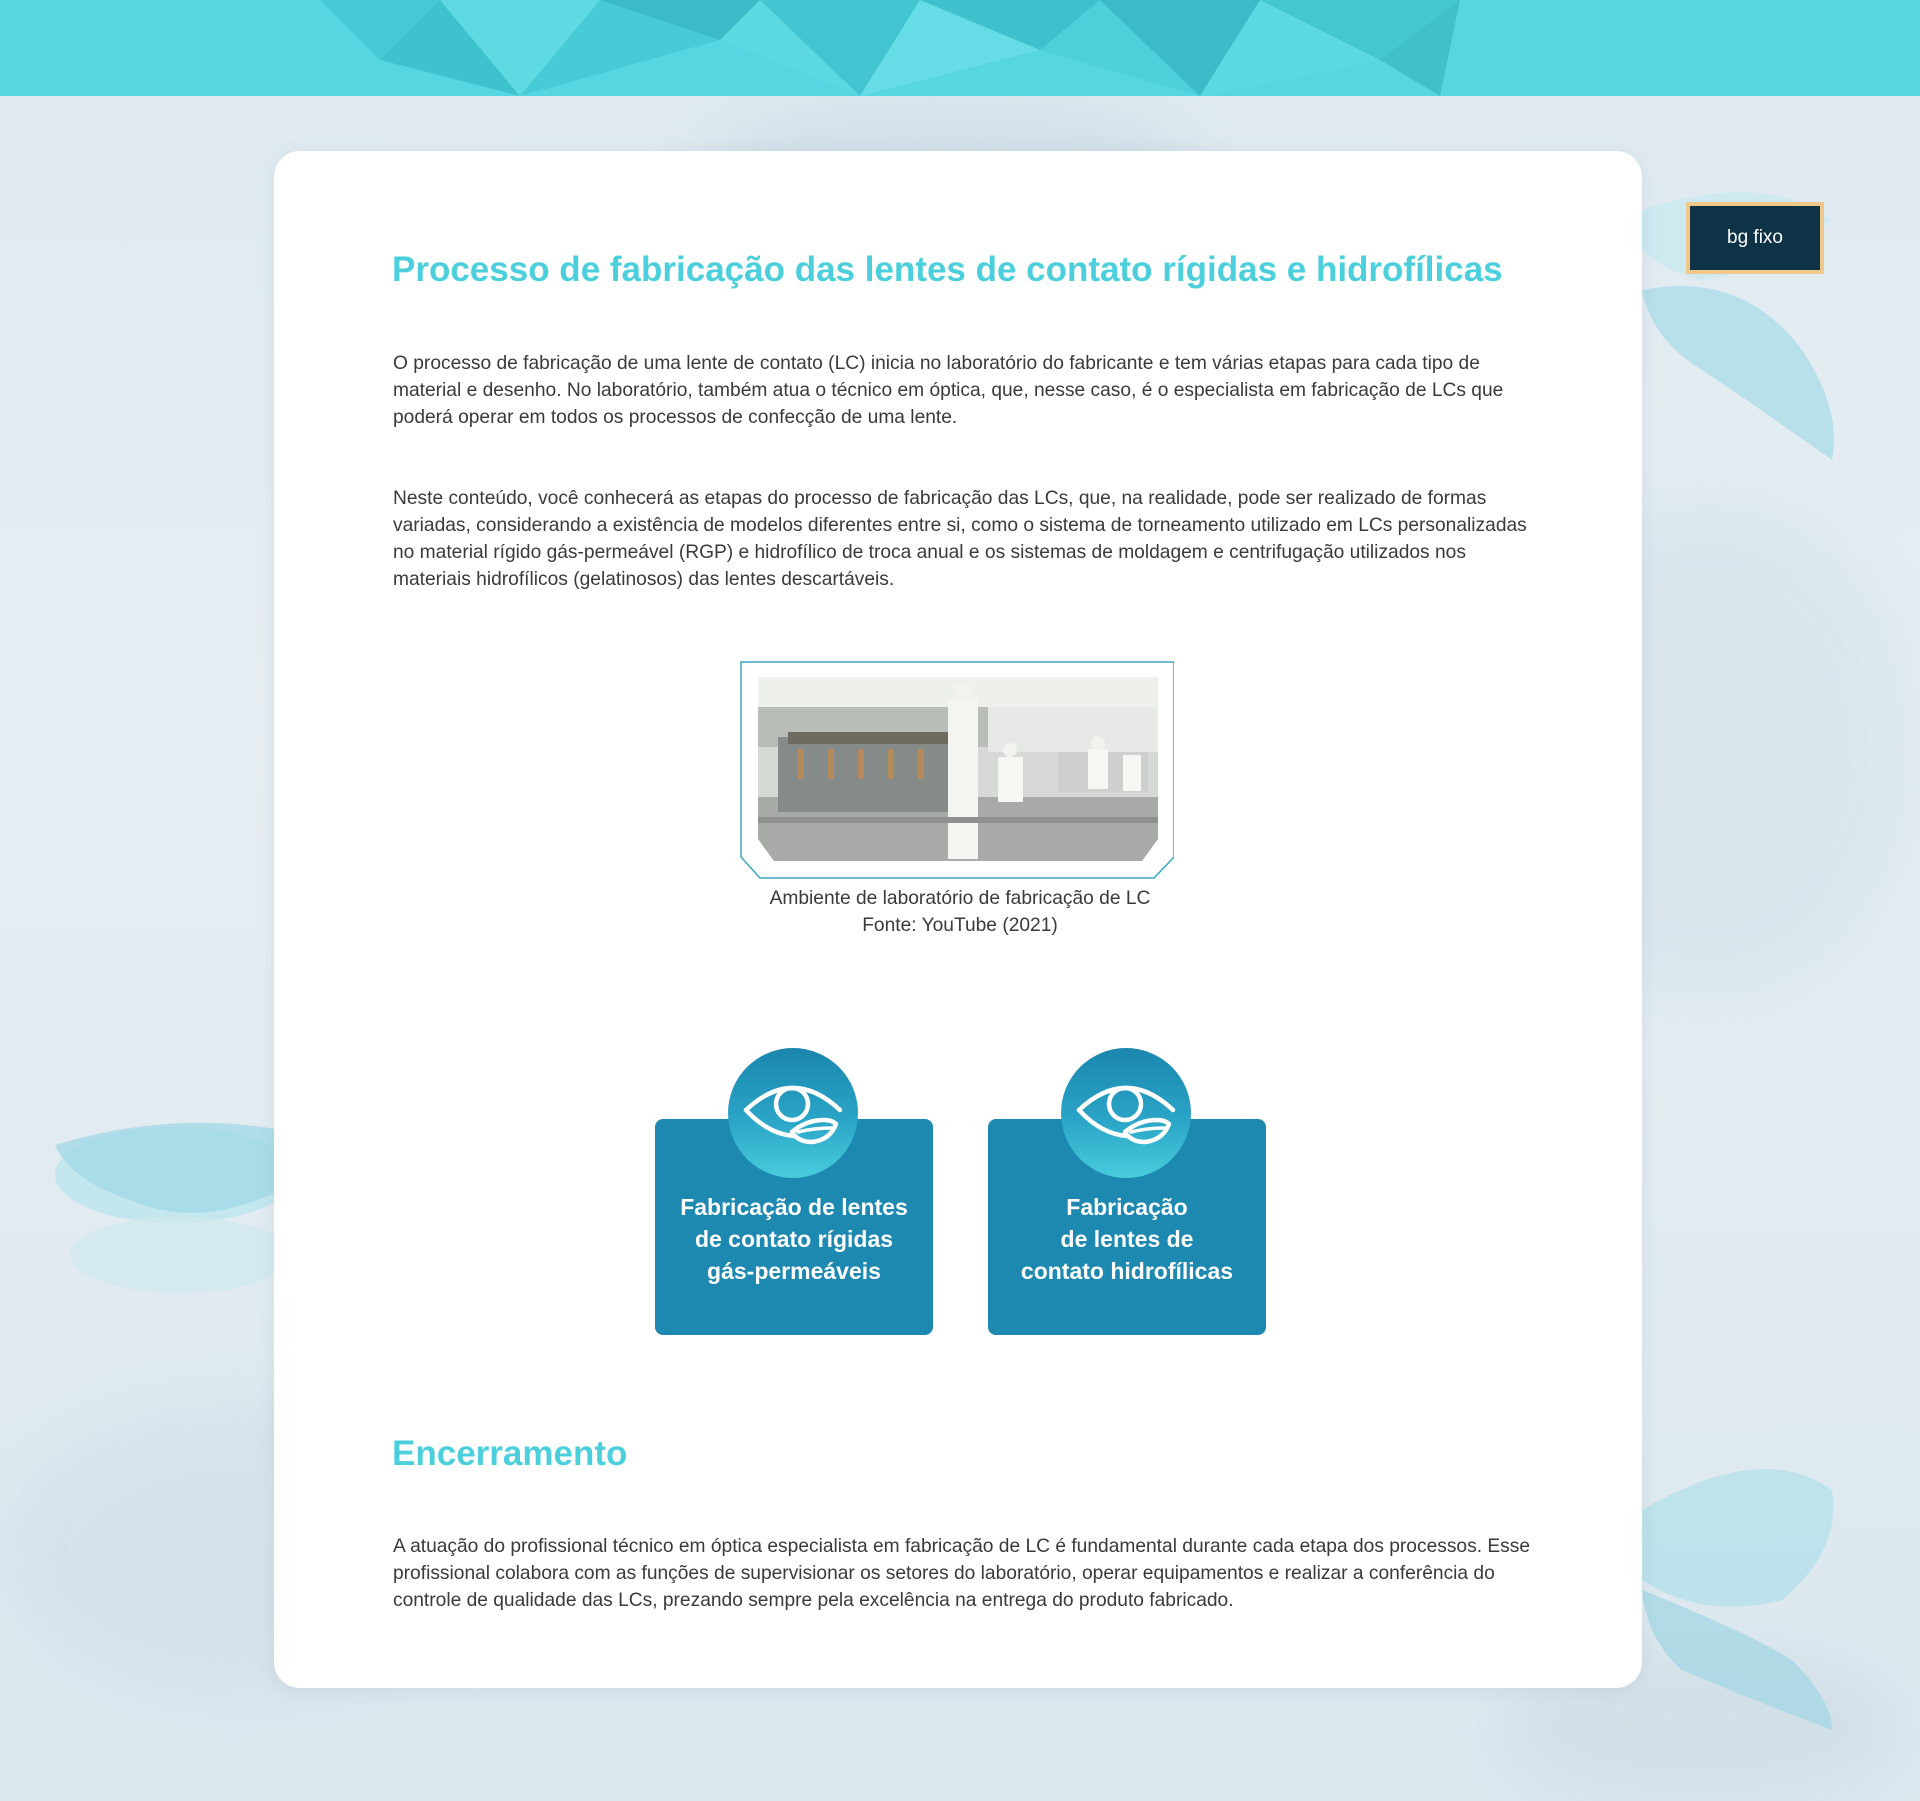 This screenshot has width=1920, height=1801. What do you see at coordinates (510, 1453) in the screenshot?
I see `closing-title: Encerramento` at bounding box center [510, 1453].